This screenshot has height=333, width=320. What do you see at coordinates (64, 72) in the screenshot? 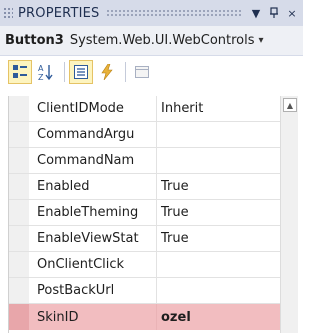
I see `toolbar-separator` at bounding box center [64, 72].